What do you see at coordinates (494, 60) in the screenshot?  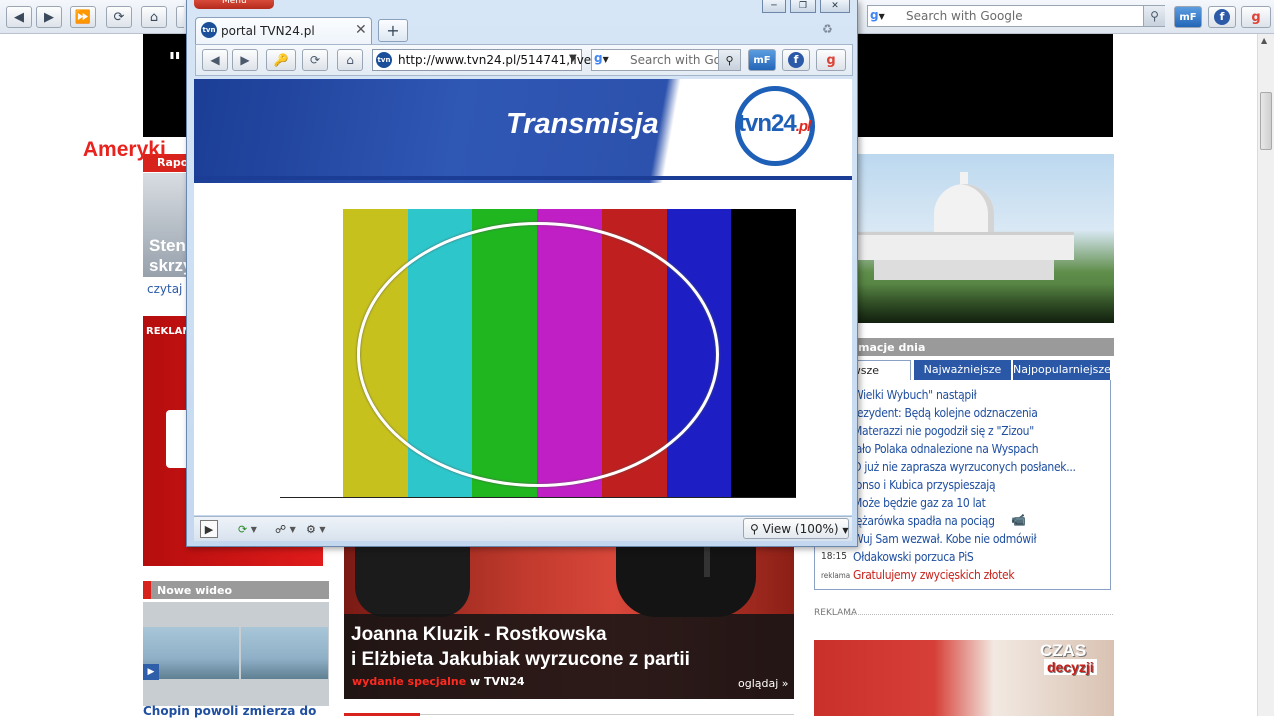 I see `address-input: http://www.tvn24.pl/514741,live` at bounding box center [494, 60].